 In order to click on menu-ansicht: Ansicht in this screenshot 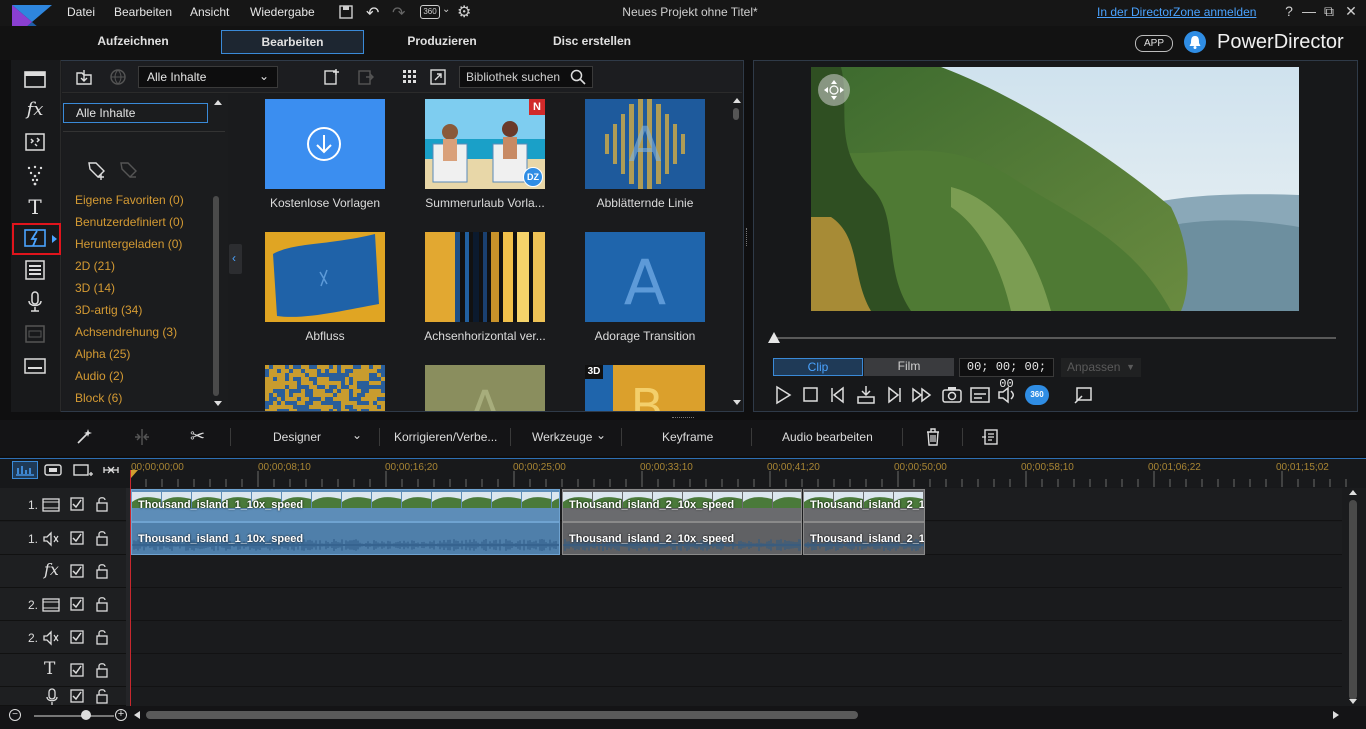, I will do `click(209, 12)`.